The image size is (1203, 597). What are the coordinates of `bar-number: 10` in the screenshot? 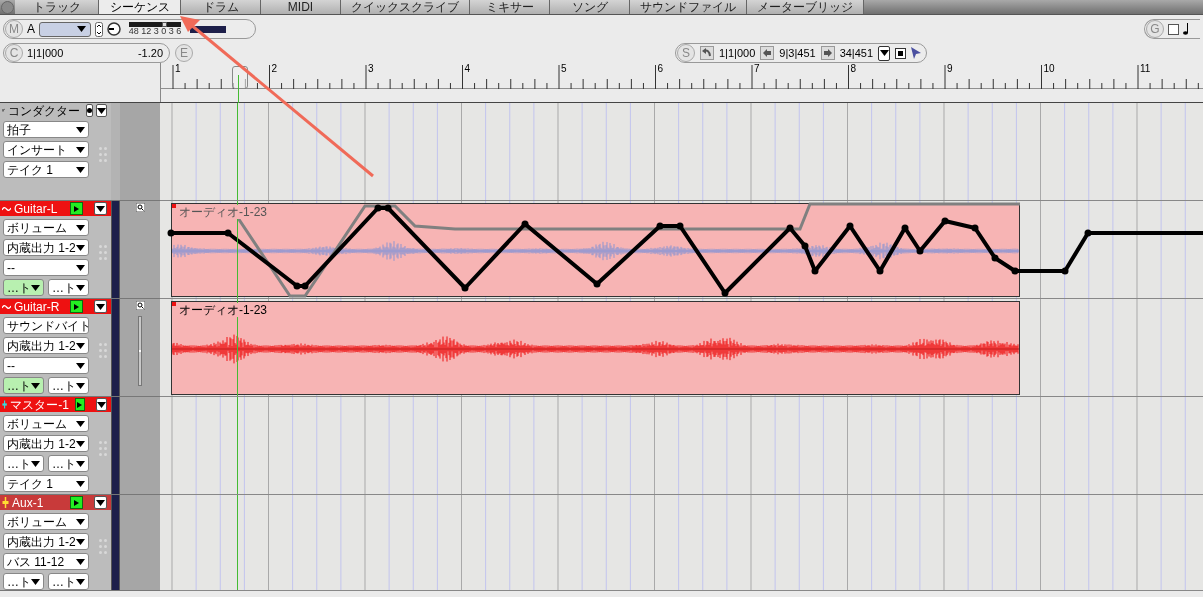 It's located at (1049, 69).